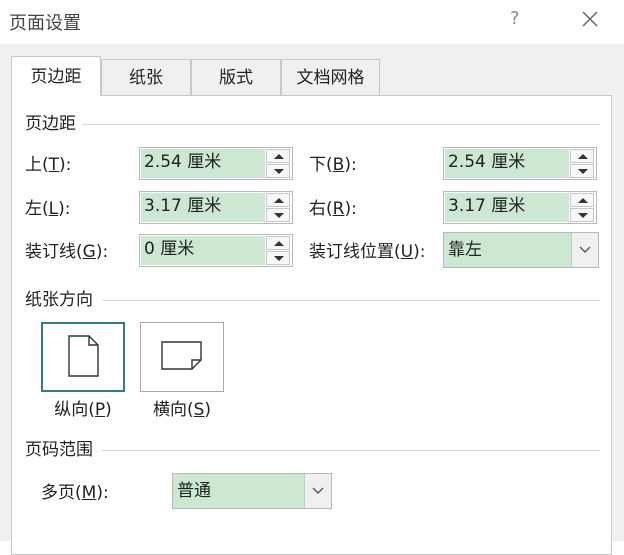 The image size is (624, 555). I want to click on close-icon, so click(590, 19).